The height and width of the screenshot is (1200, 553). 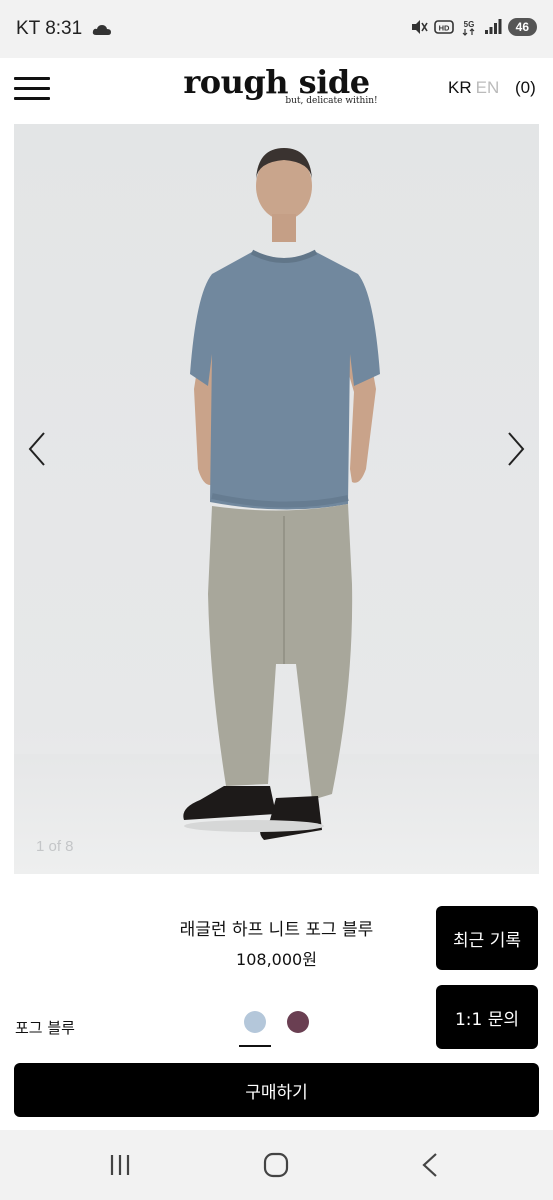 I want to click on home-icon, so click(x=276, y=1165).